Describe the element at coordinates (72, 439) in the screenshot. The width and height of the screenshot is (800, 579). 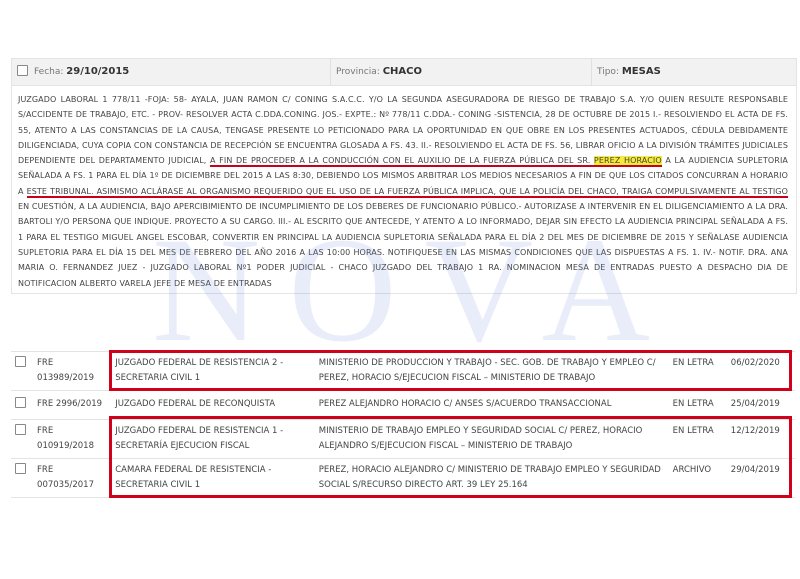
I see `case-number: FRE 010919/2018` at that location.